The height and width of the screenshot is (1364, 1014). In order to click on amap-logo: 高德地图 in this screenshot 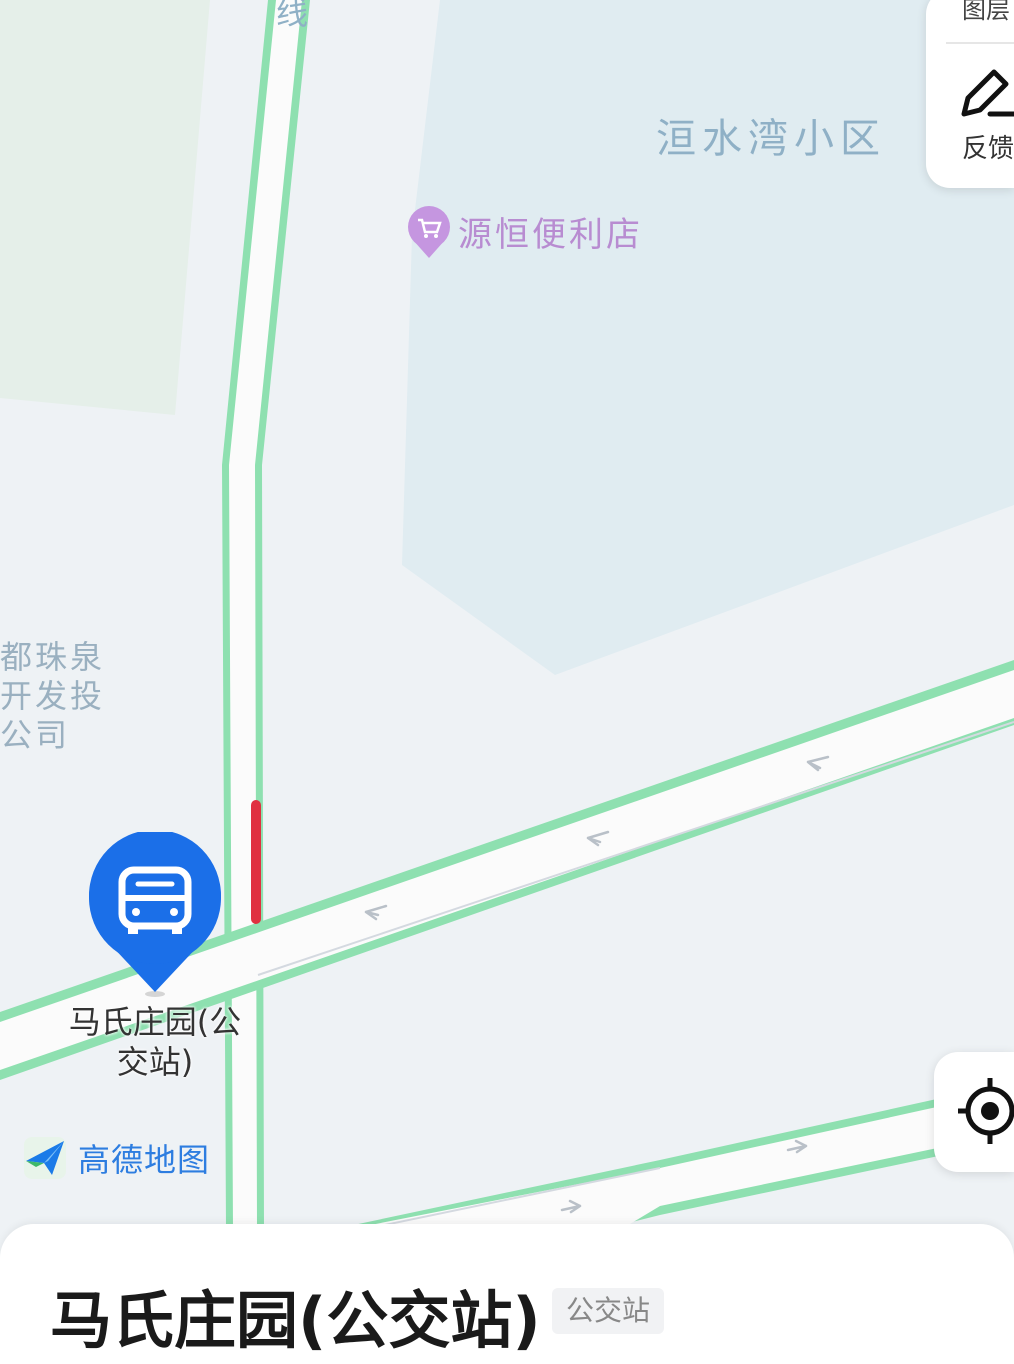, I will do `click(116, 1158)`.